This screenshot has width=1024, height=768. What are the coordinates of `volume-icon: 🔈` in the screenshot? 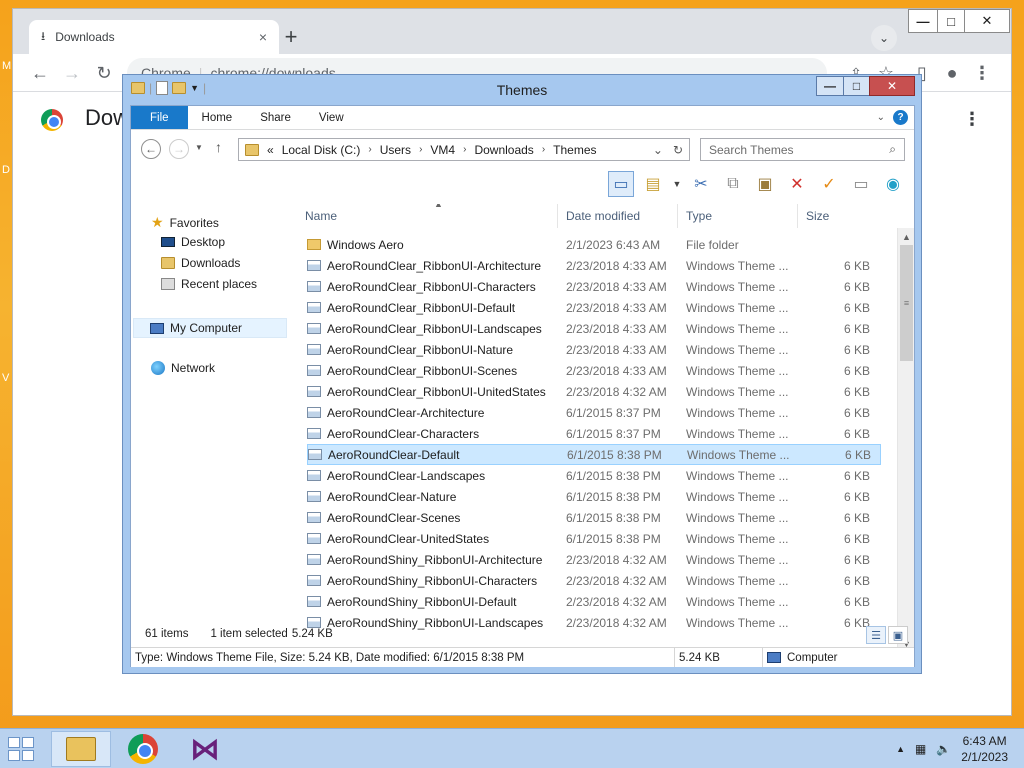 It's located at (943, 749).